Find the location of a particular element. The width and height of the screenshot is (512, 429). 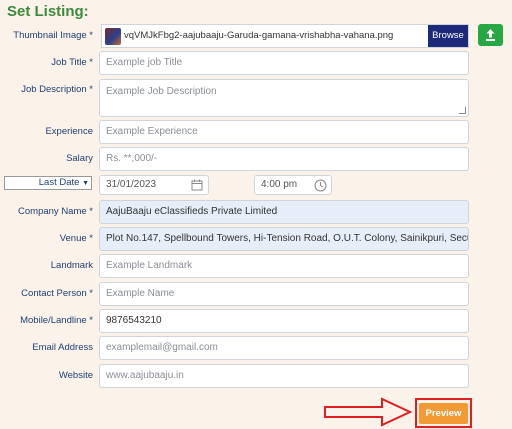

contact-person-label: Contact Person * is located at coordinates (57, 293).